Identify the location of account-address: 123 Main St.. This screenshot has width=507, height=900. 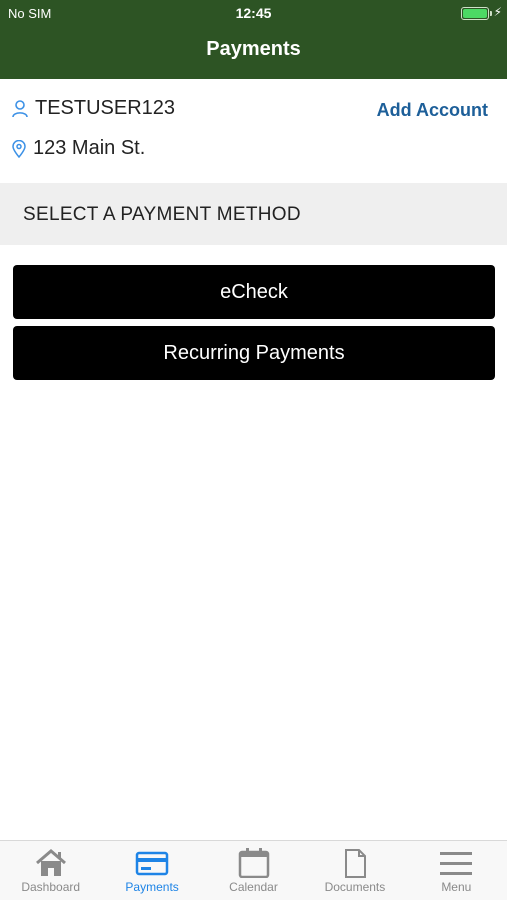
(89, 148).